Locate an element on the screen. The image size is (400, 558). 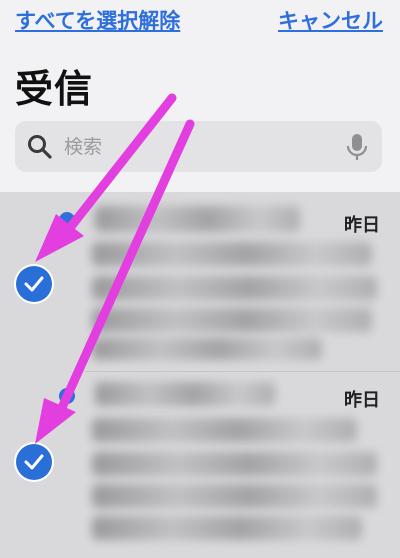
search-bar is located at coordinates (198, 146).